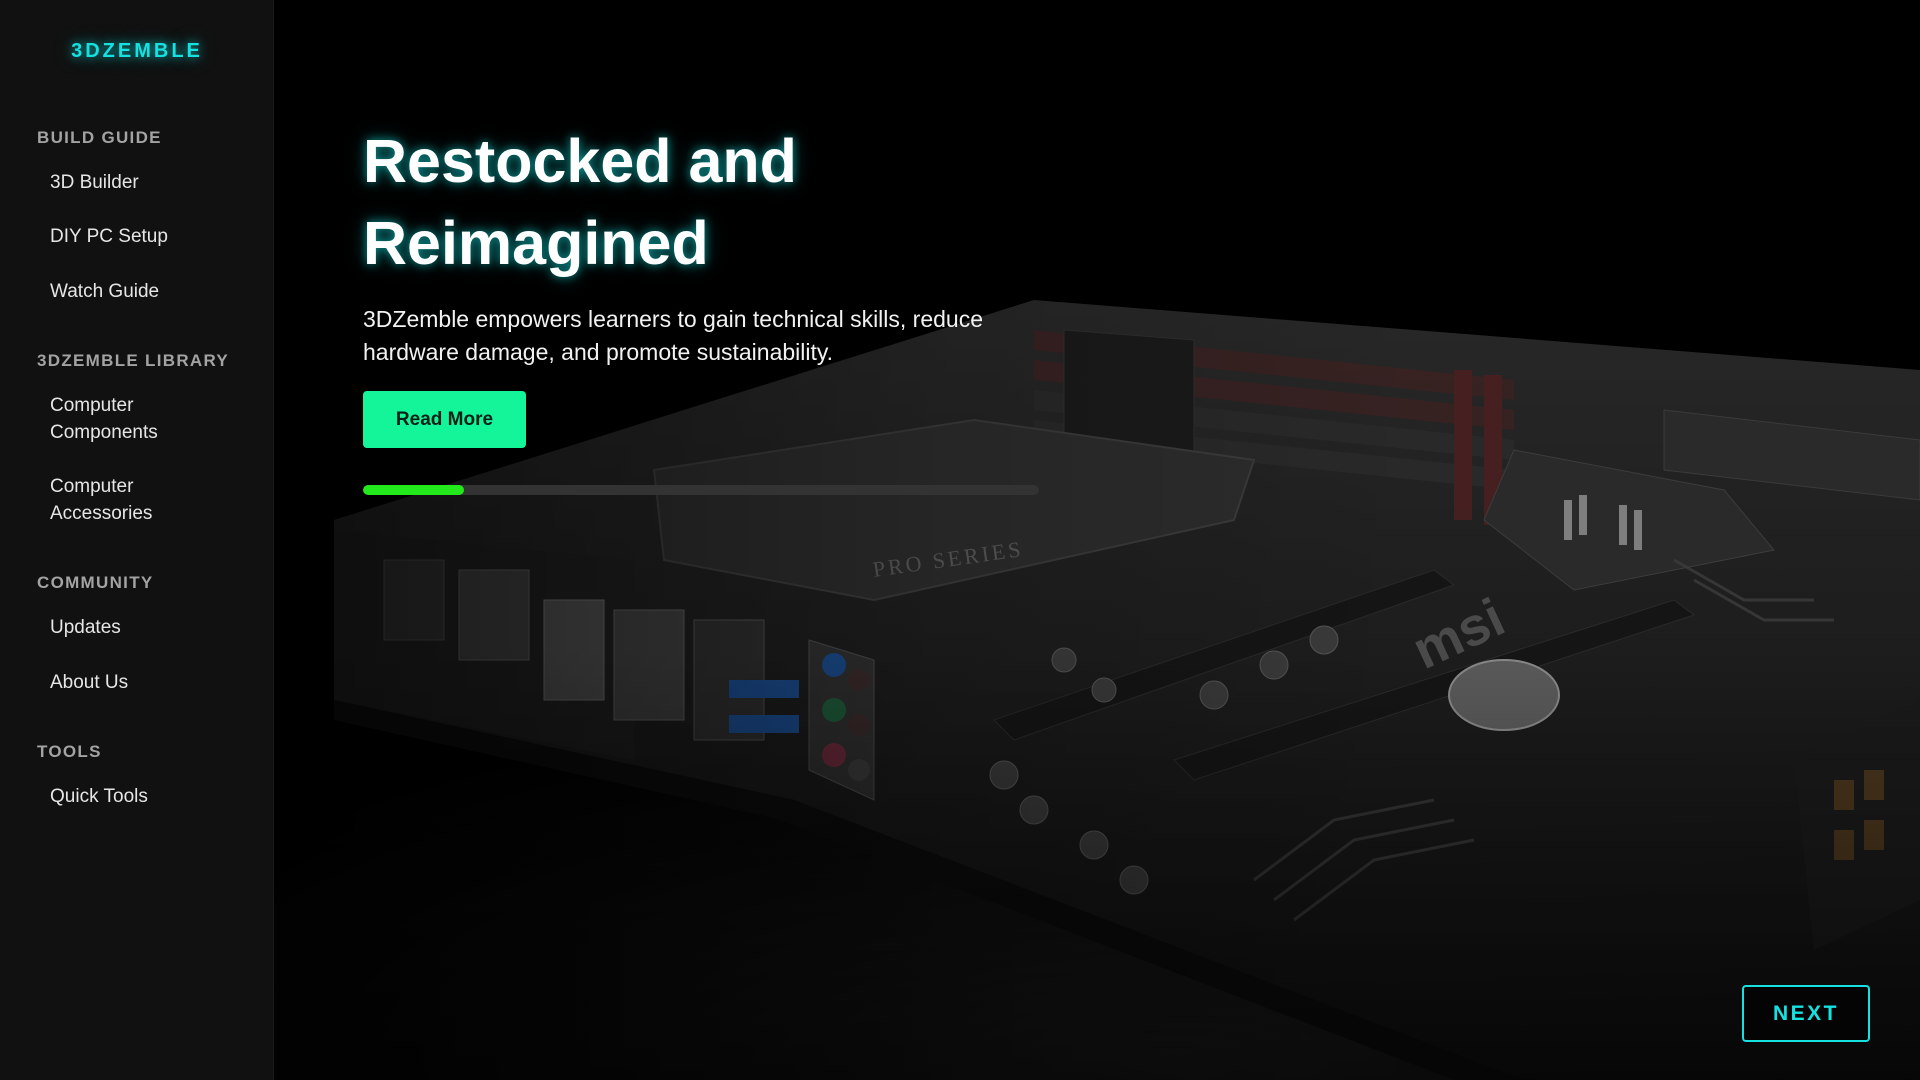 The height and width of the screenshot is (1080, 1920). What do you see at coordinates (133, 360) in the screenshot?
I see `section-heading-library: 3DZEMBLE LIBRARY` at bounding box center [133, 360].